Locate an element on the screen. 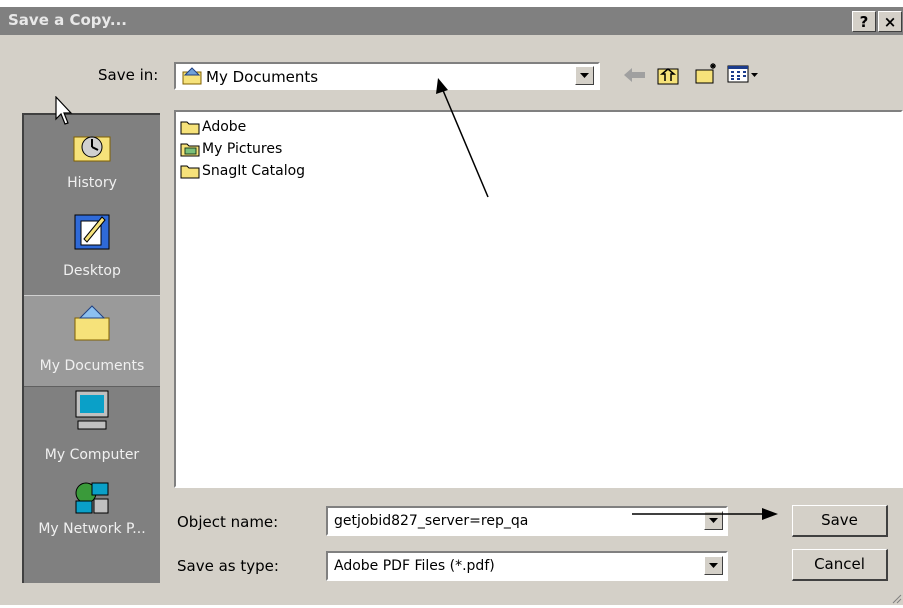  places-item-history: History is located at coordinates (92, 163).